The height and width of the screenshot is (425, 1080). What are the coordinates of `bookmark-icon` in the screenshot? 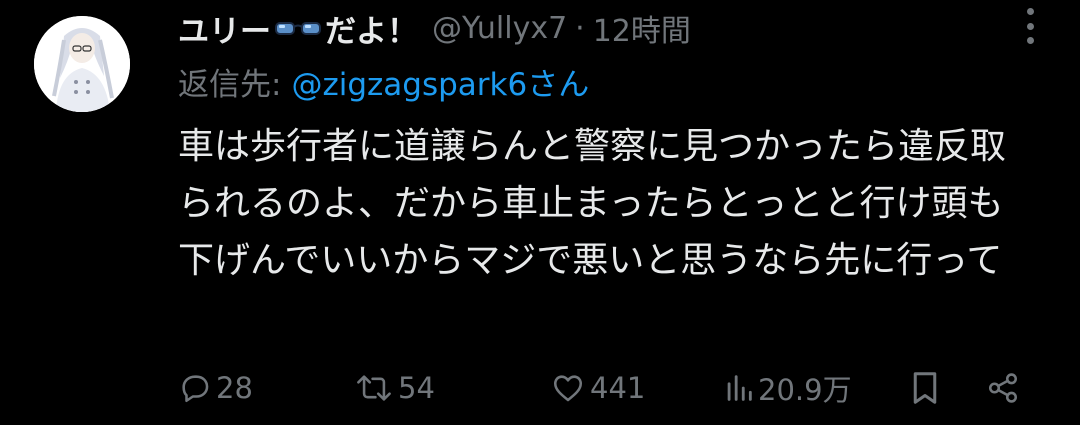 It's located at (925, 388).